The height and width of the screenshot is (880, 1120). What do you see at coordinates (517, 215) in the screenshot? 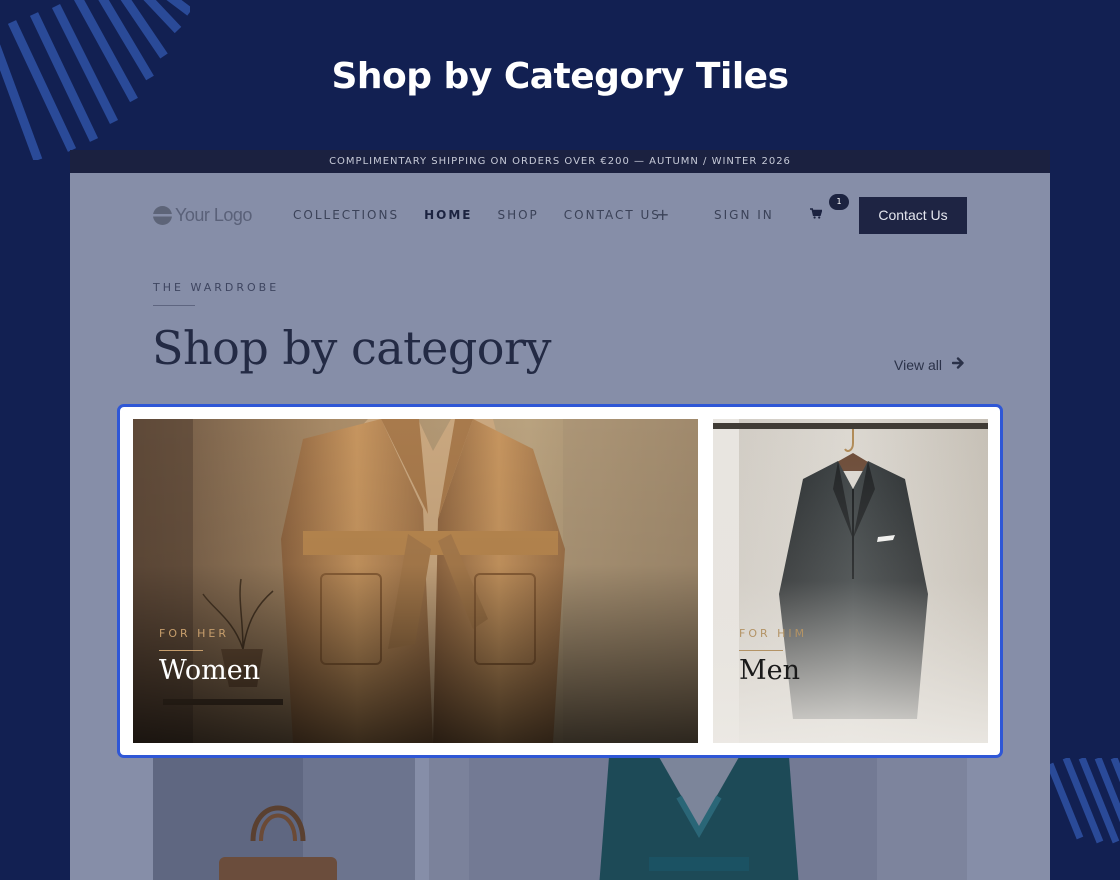
I see `nav-item-shop: SHOP` at bounding box center [517, 215].